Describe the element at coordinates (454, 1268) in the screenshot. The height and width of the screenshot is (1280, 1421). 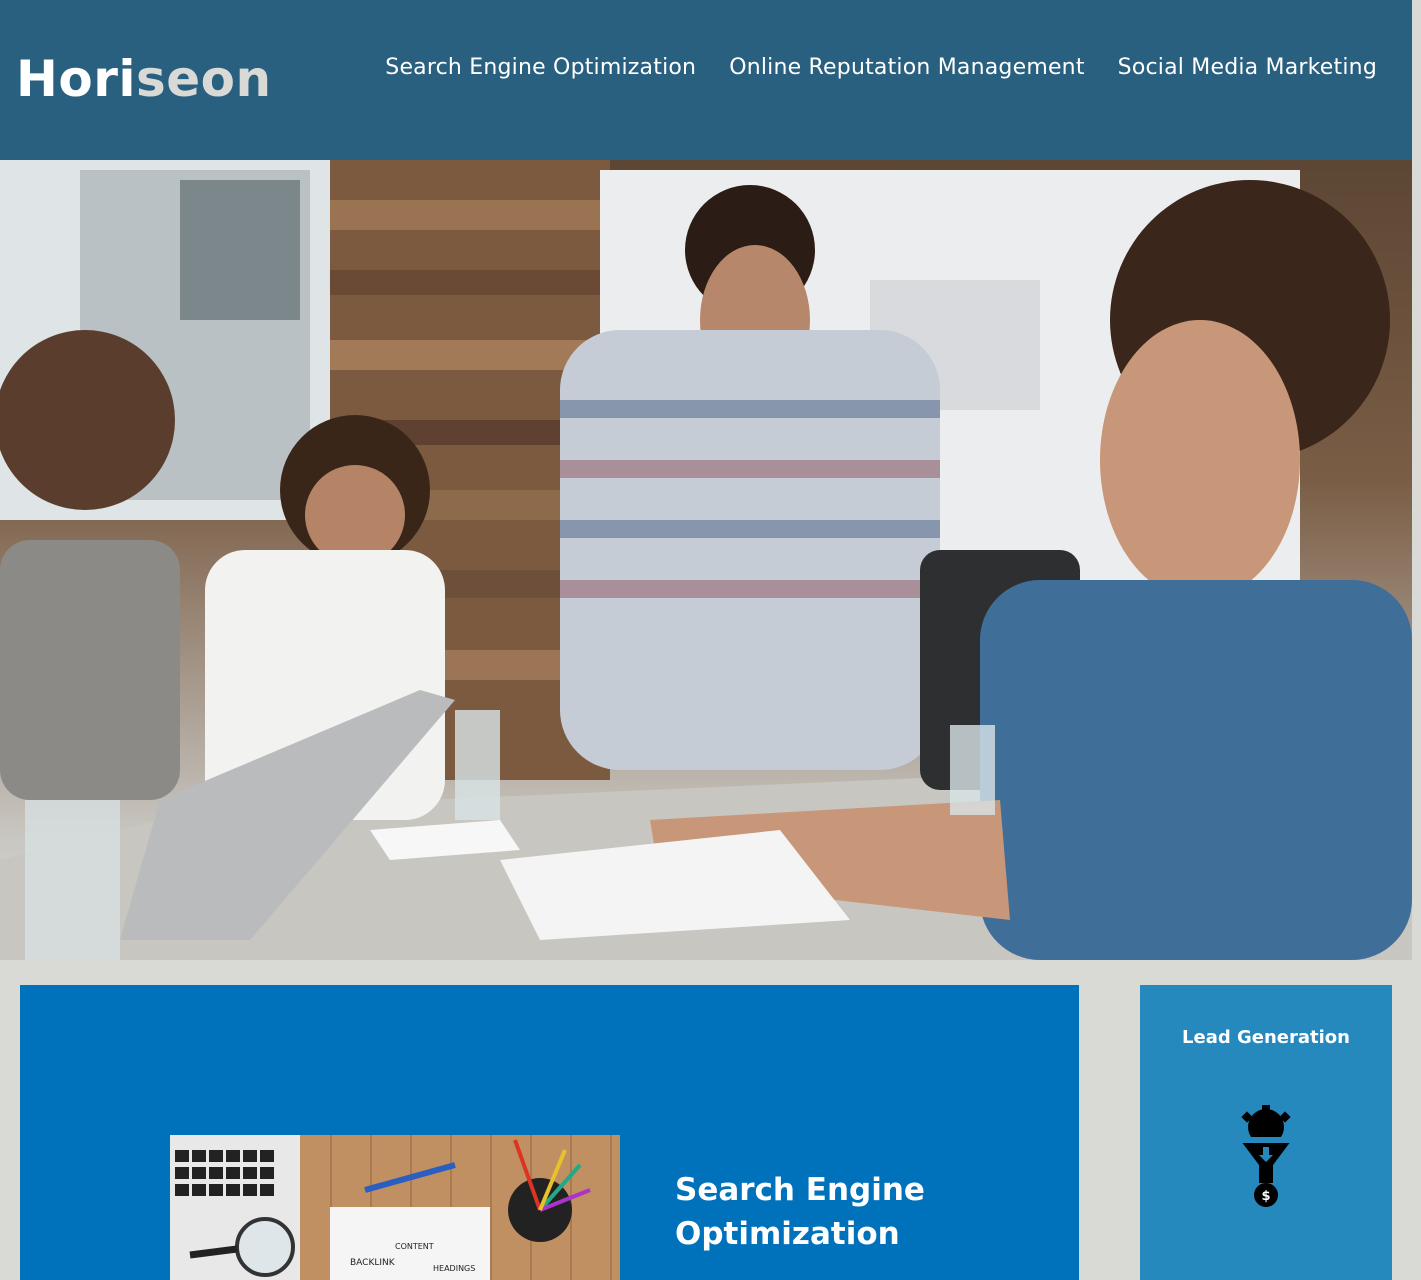
I see `seo-image-word-headings: HEADINGS` at that location.